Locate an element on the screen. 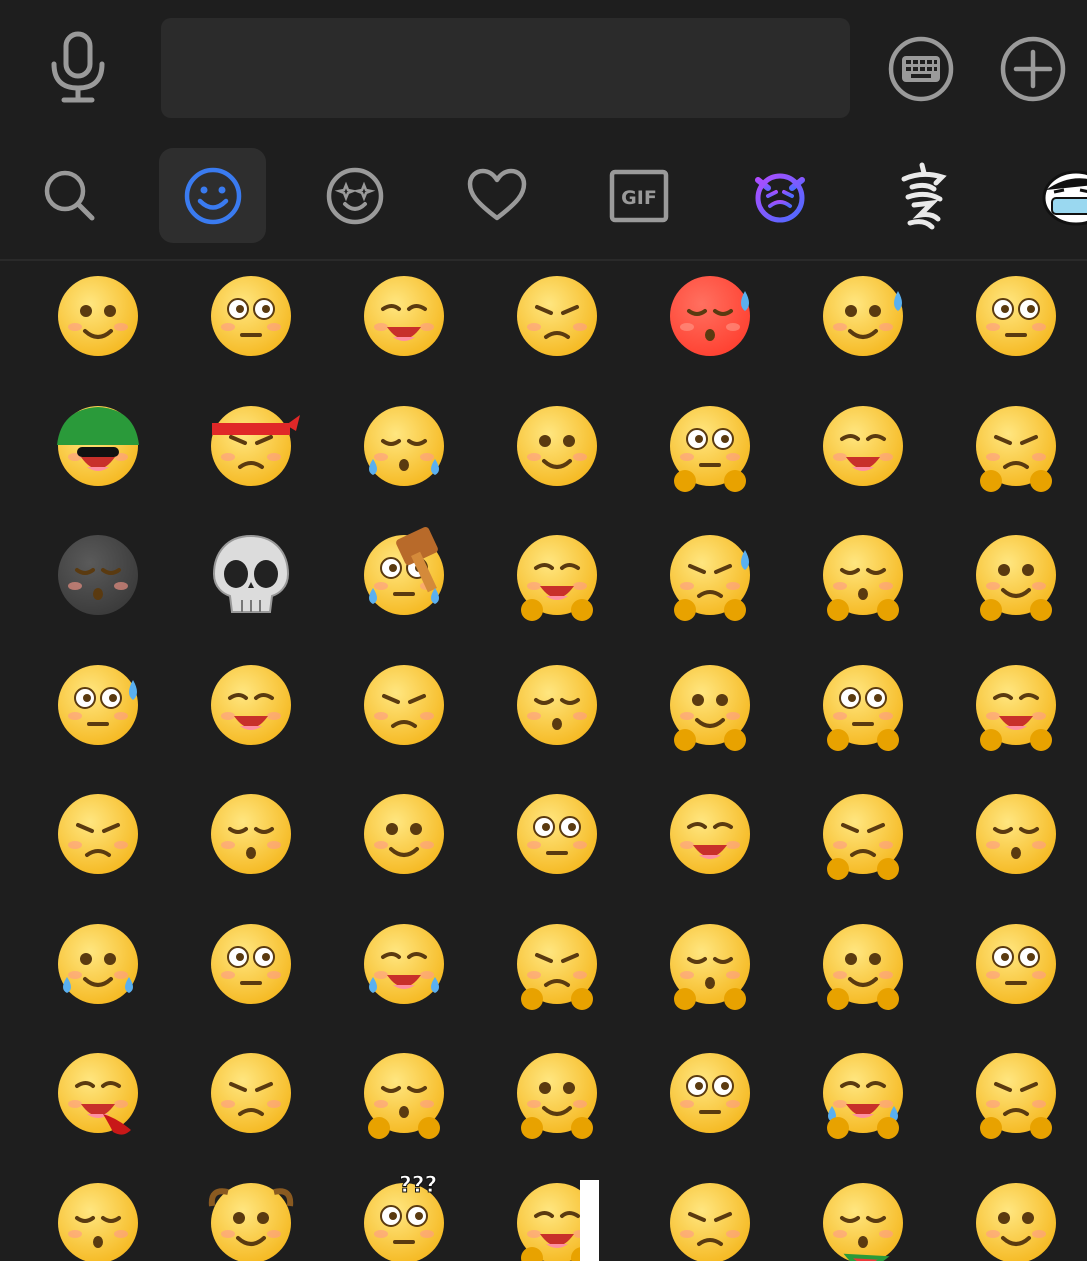  emoji-hands-up is located at coordinates (404, 1093).